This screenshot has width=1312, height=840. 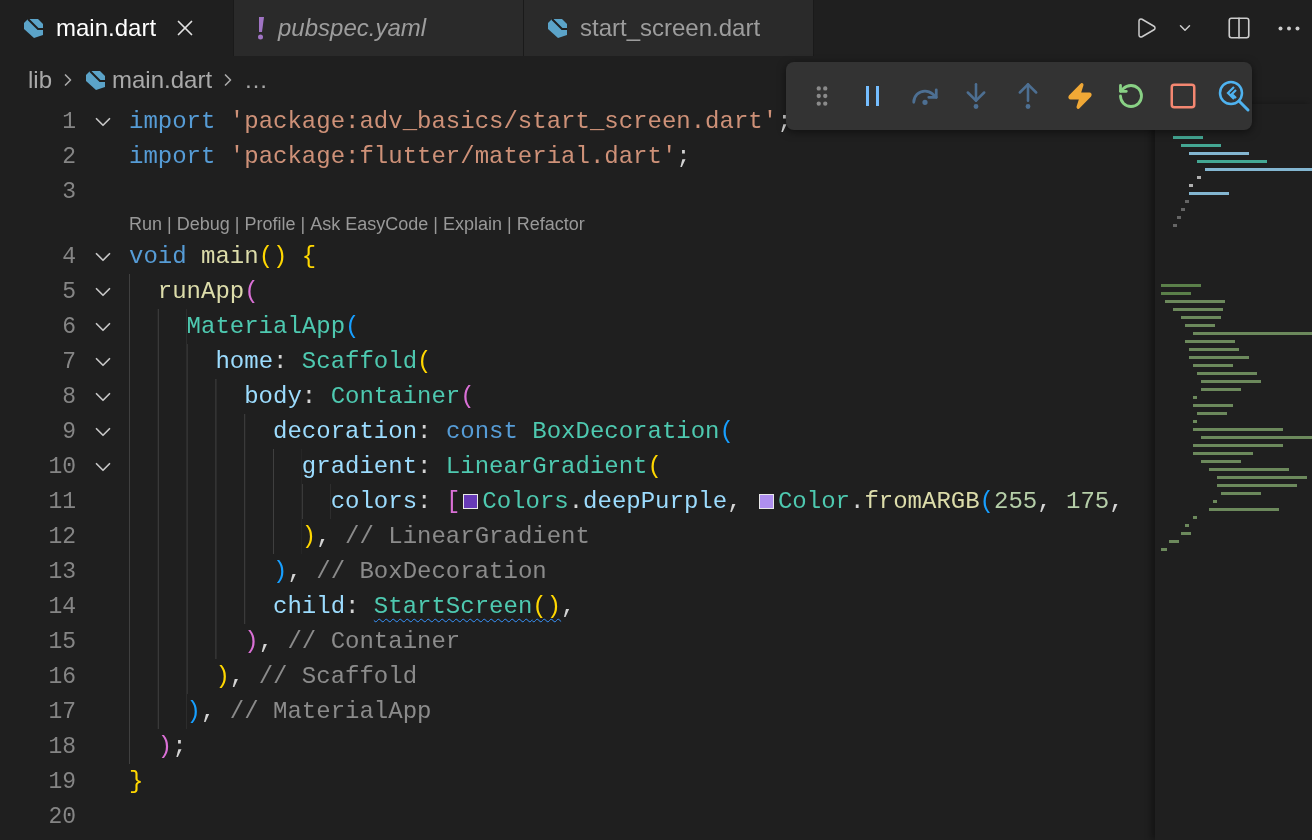 What do you see at coordinates (280, 711) in the screenshot?
I see `code-line: ), // MaterialApp` at bounding box center [280, 711].